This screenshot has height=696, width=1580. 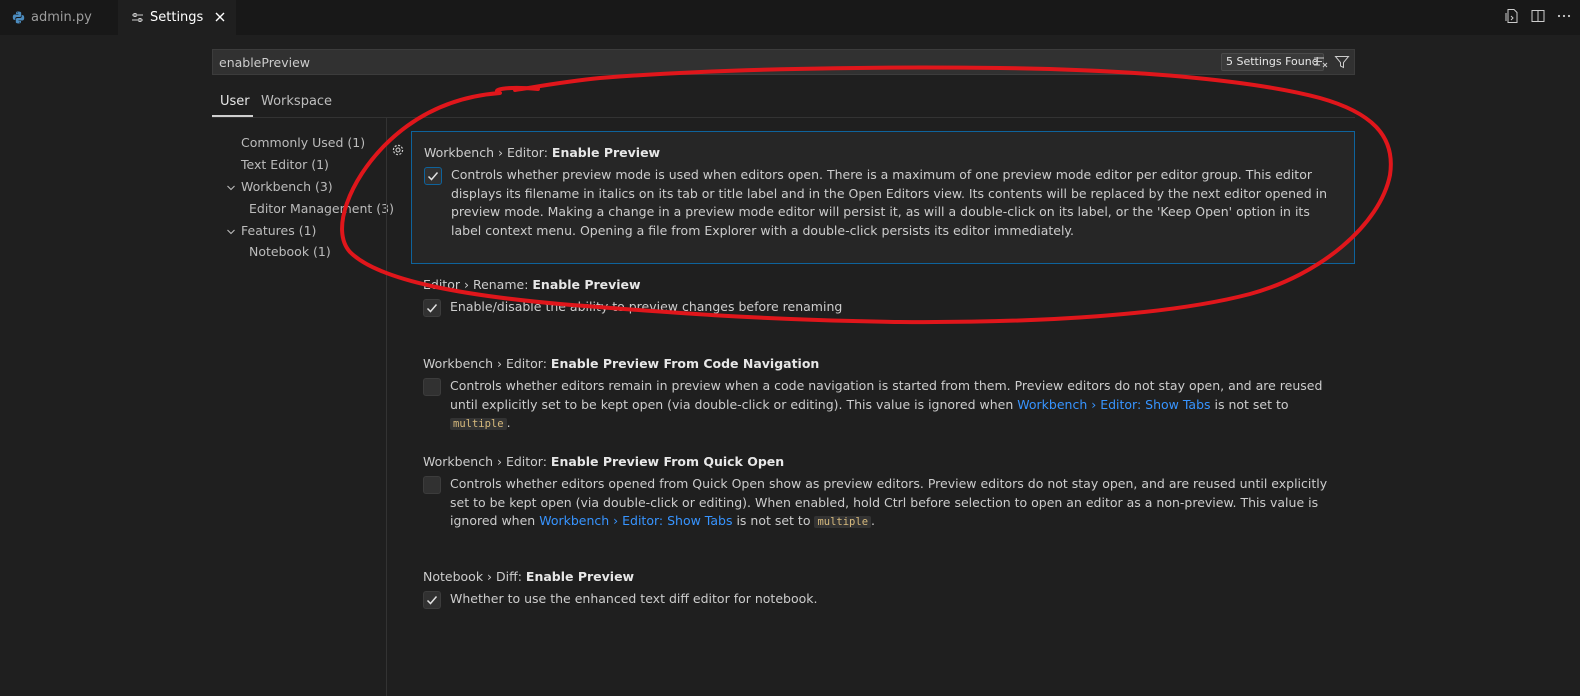 What do you see at coordinates (18, 17) in the screenshot?
I see `python-file-icon` at bounding box center [18, 17].